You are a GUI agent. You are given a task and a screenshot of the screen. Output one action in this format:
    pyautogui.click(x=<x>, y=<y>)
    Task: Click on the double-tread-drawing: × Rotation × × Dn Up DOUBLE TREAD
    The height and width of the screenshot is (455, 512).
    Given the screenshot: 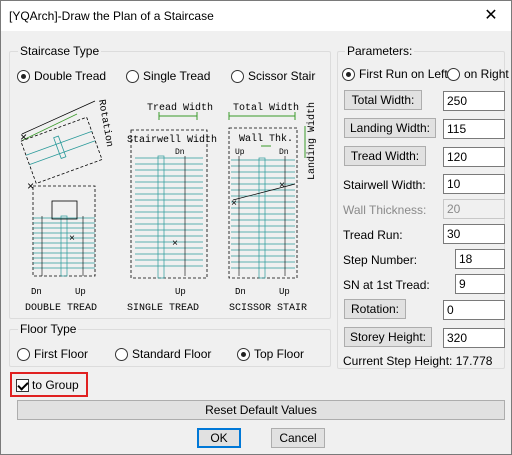 What is the action you would take?
    pyautogui.click(x=67, y=206)
    